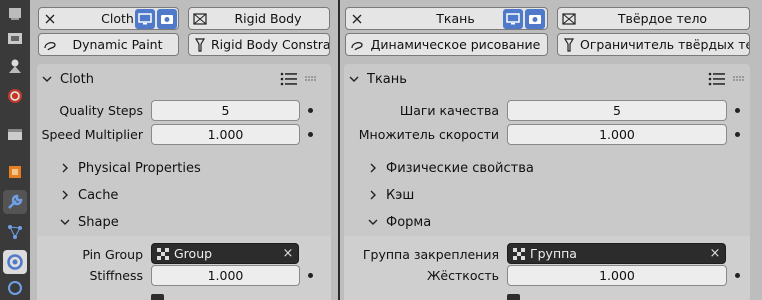 This screenshot has height=300, width=762. I want to click on dynamic-paint-label: Динамическое рисование, so click(455, 44).